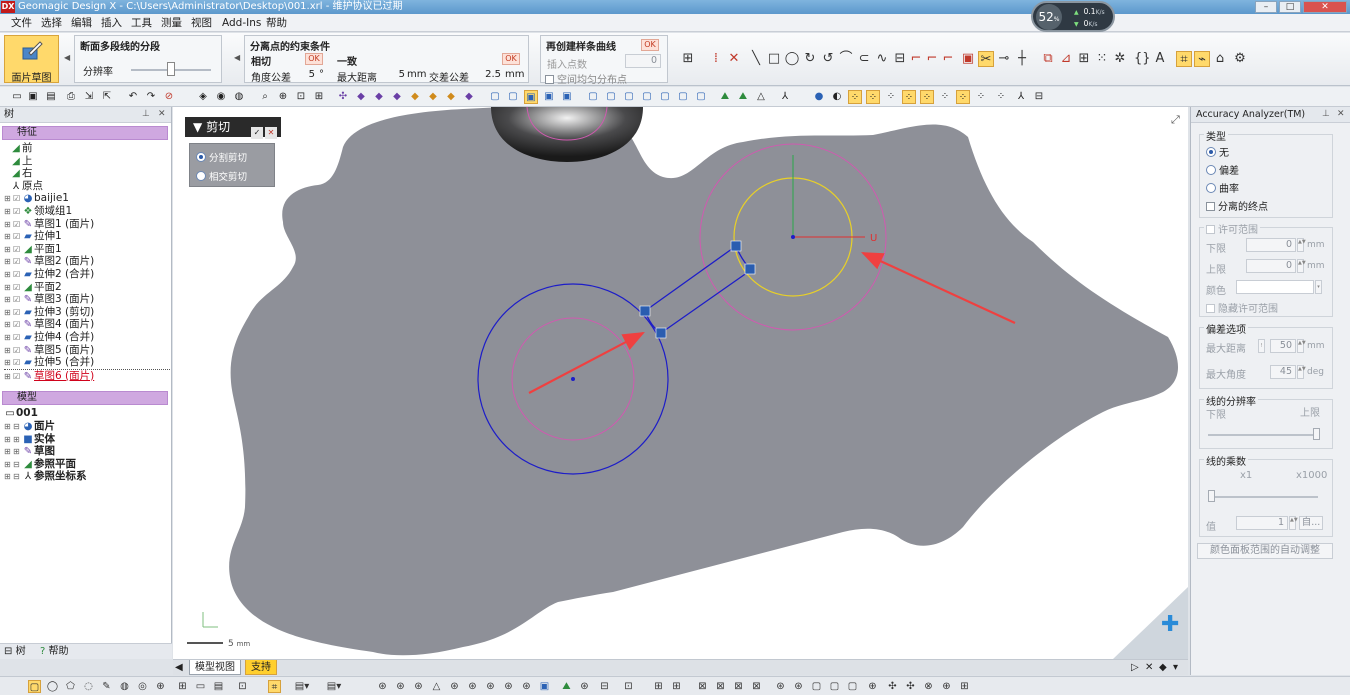  What do you see at coordinates (237, 57) in the screenshot?
I see `collapse-arrow-icon: ◀` at bounding box center [237, 57].